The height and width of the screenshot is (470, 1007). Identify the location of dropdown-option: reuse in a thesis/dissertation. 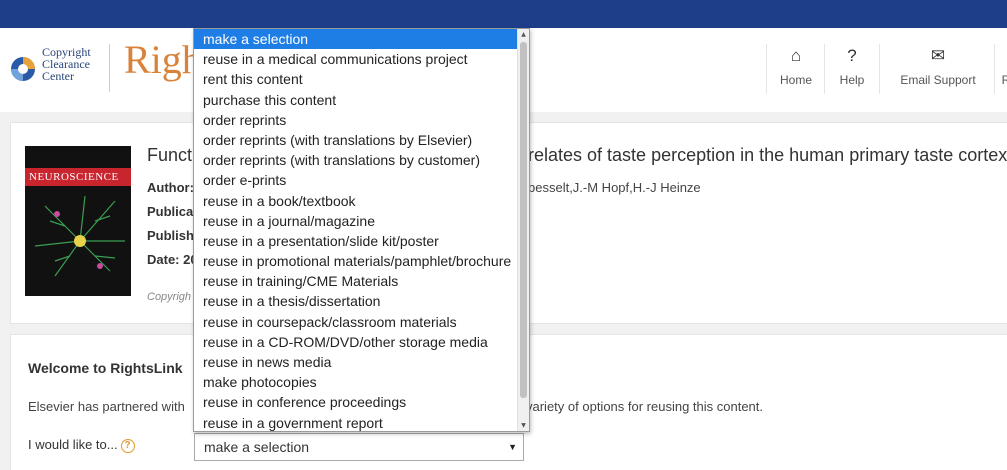
(356, 301).